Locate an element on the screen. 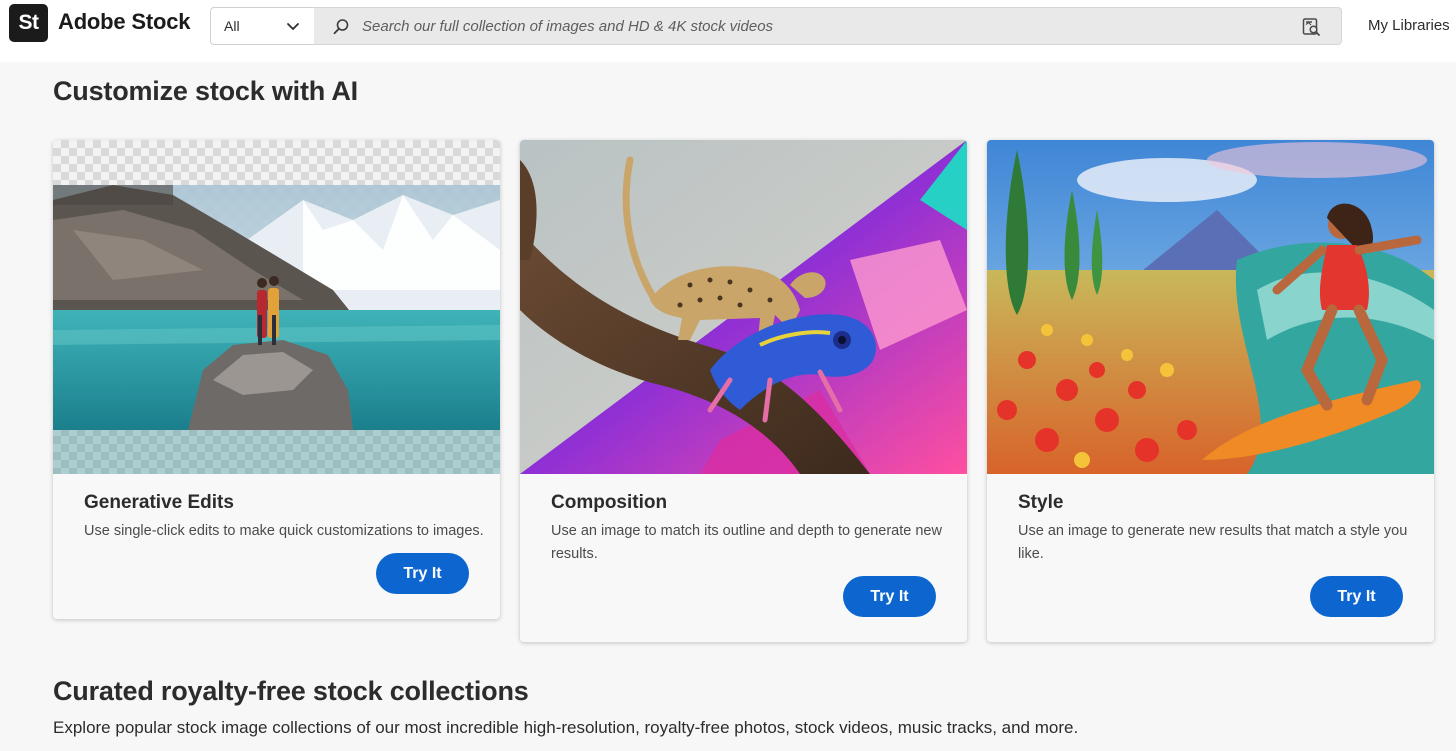  search-bar is located at coordinates (828, 26).